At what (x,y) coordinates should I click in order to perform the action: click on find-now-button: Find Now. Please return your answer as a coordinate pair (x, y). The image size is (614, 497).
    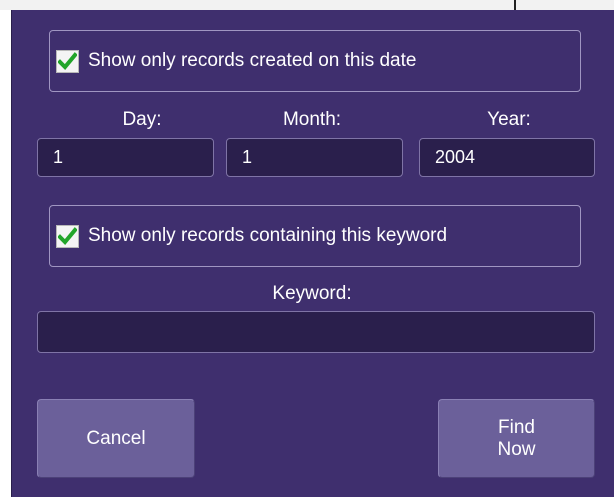
    Looking at the image, I should click on (516, 438).